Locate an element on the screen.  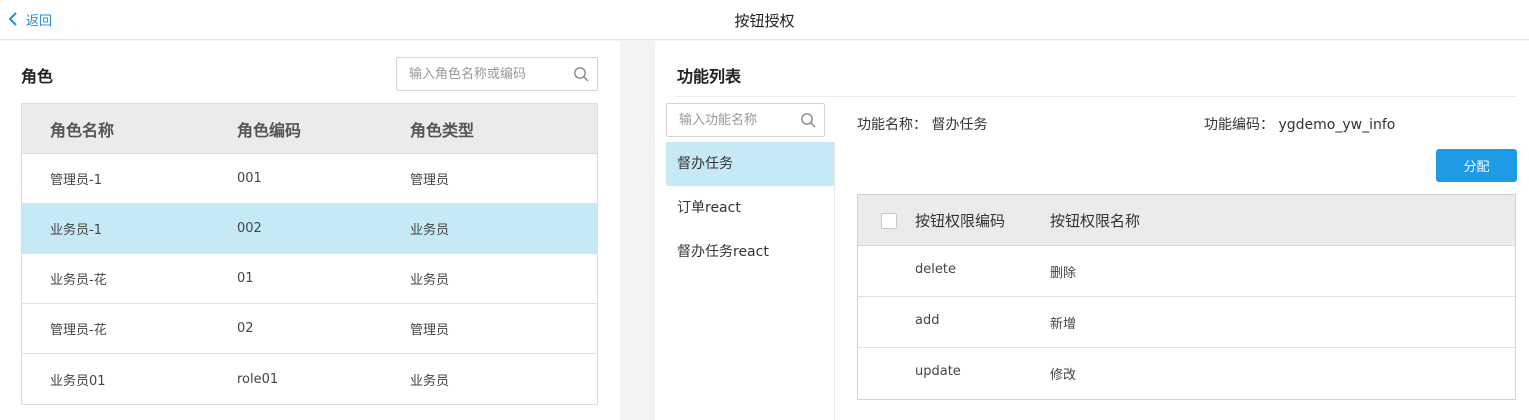
role-code-cell: role01 is located at coordinates (258, 379).